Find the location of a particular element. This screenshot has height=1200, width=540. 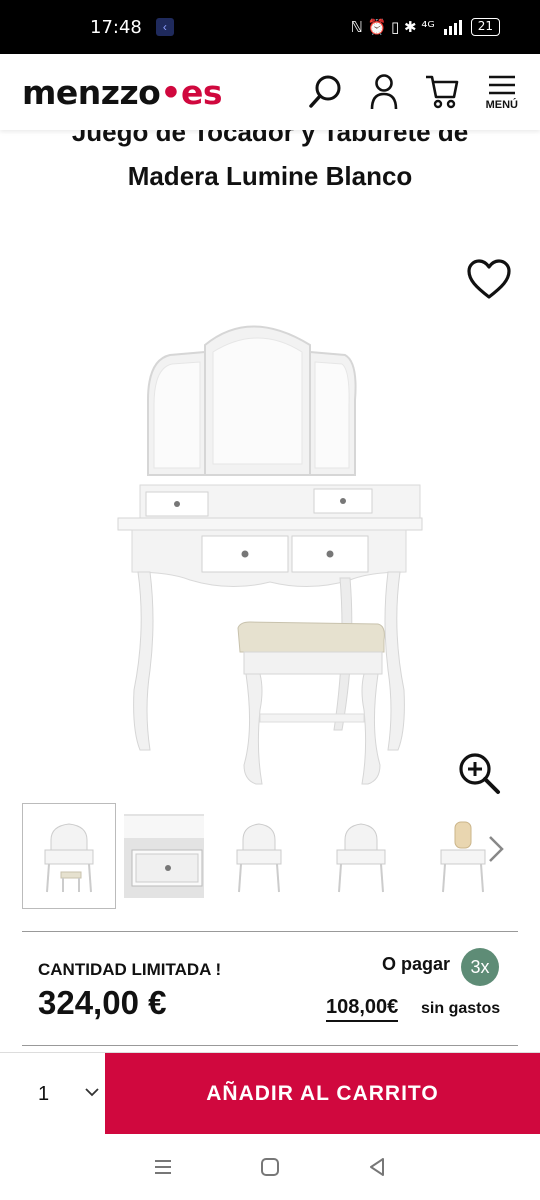

status-time: 17:48 is located at coordinates (116, 27).